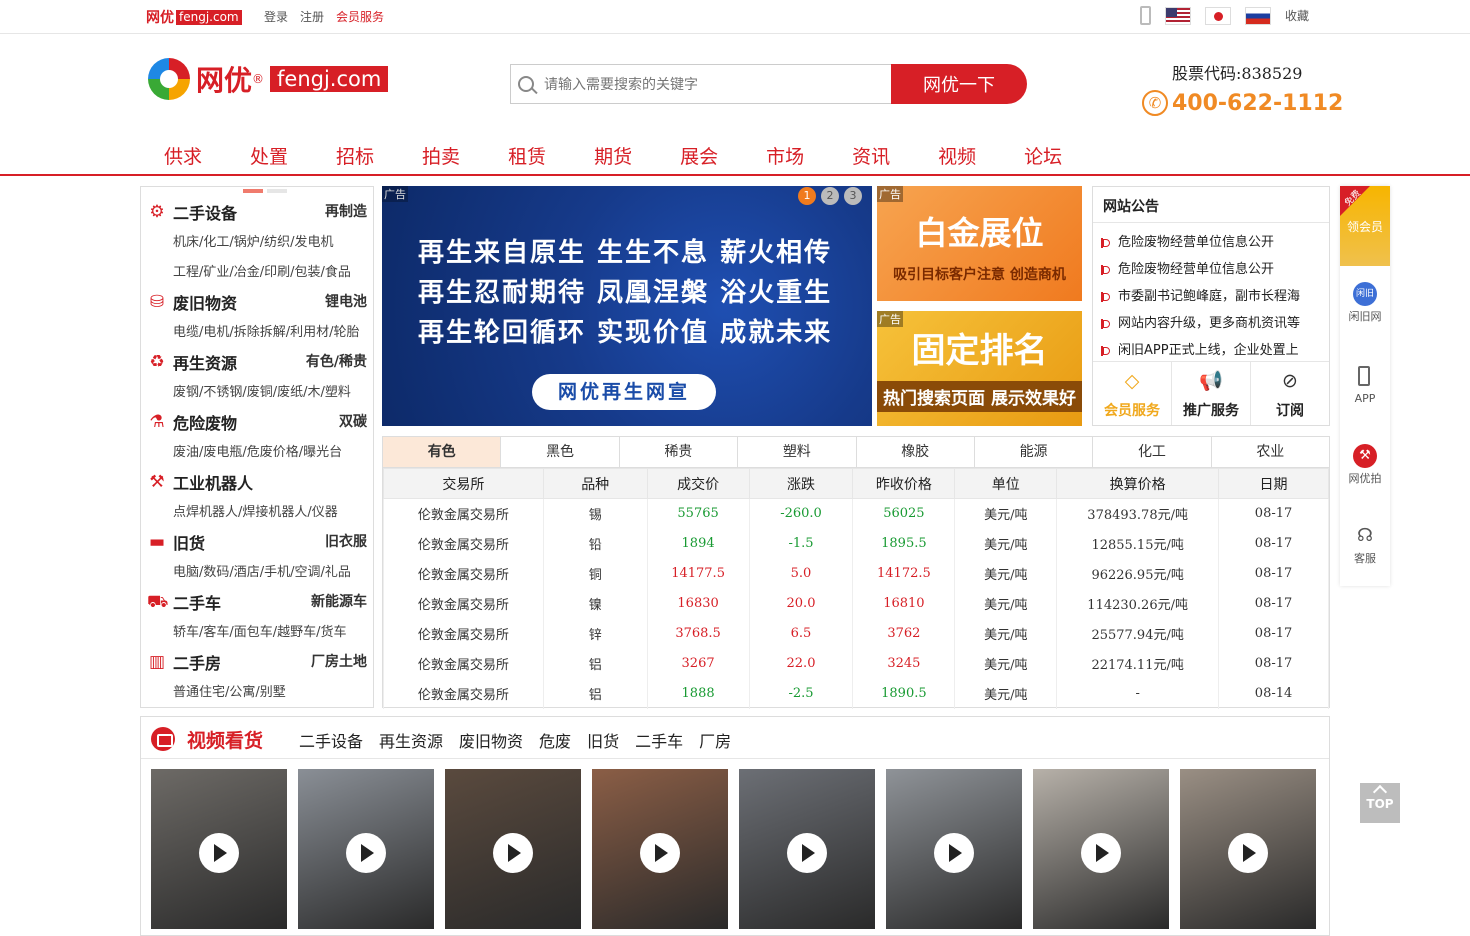 This screenshot has height=936, width=1470. I want to click on category-sub: 工程/矿业/冶金/印刷/包装/食品, so click(262, 270).